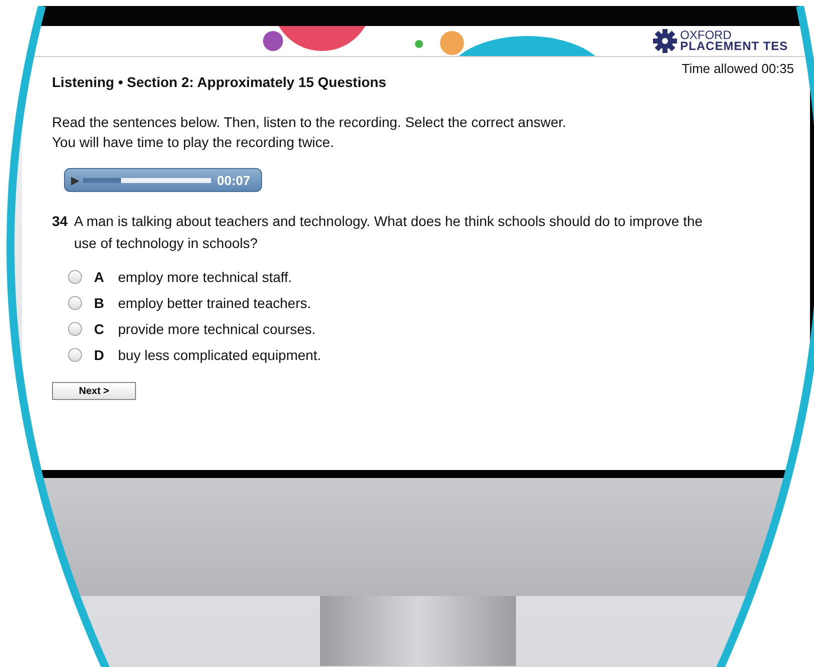  Describe the element at coordinates (100, 329) in the screenshot. I see `option-letter: C` at that location.